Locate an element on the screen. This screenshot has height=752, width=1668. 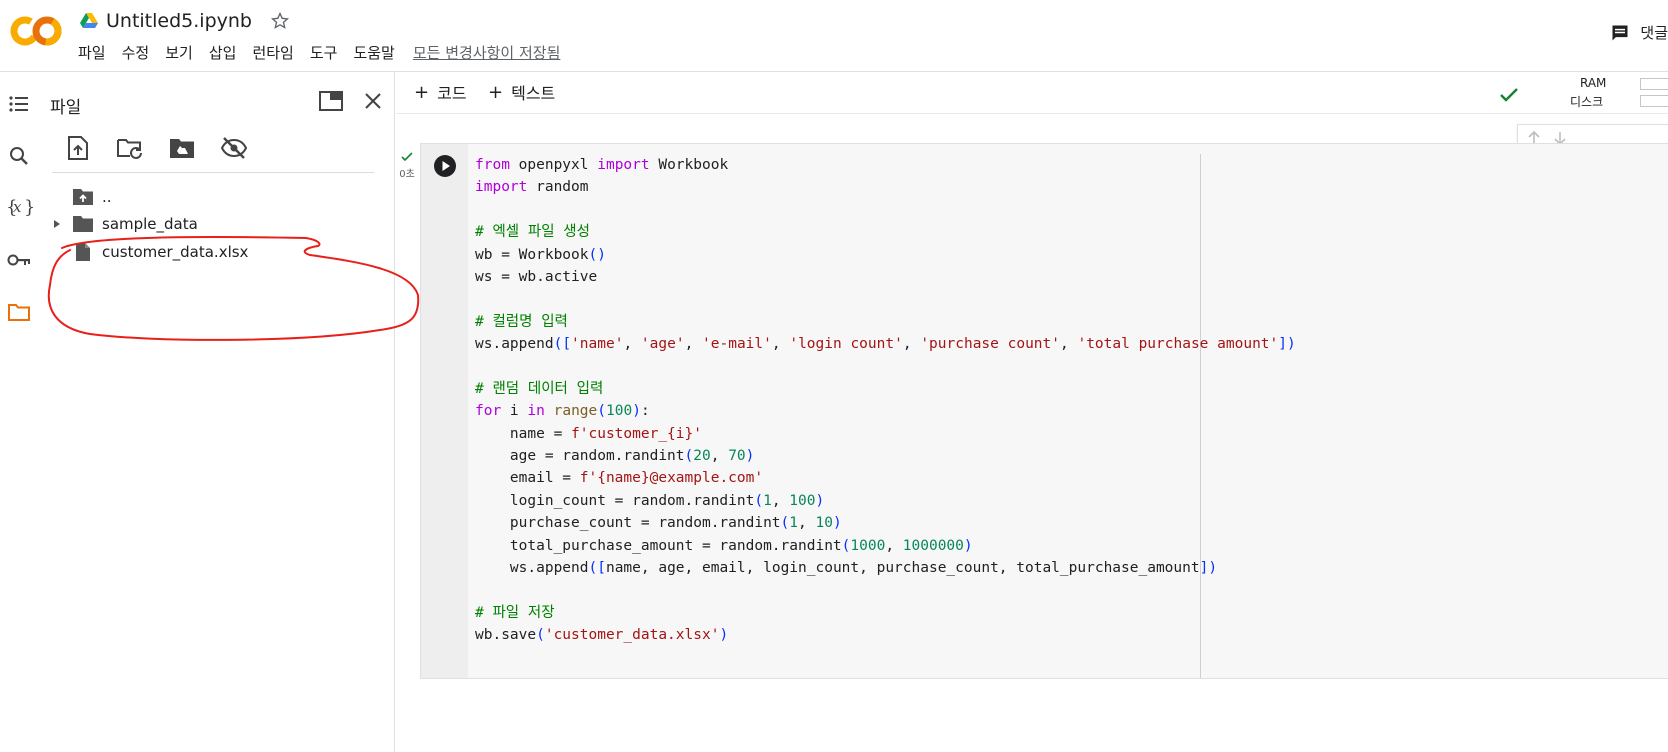
open-in-new-window-icon is located at coordinates (331, 101).